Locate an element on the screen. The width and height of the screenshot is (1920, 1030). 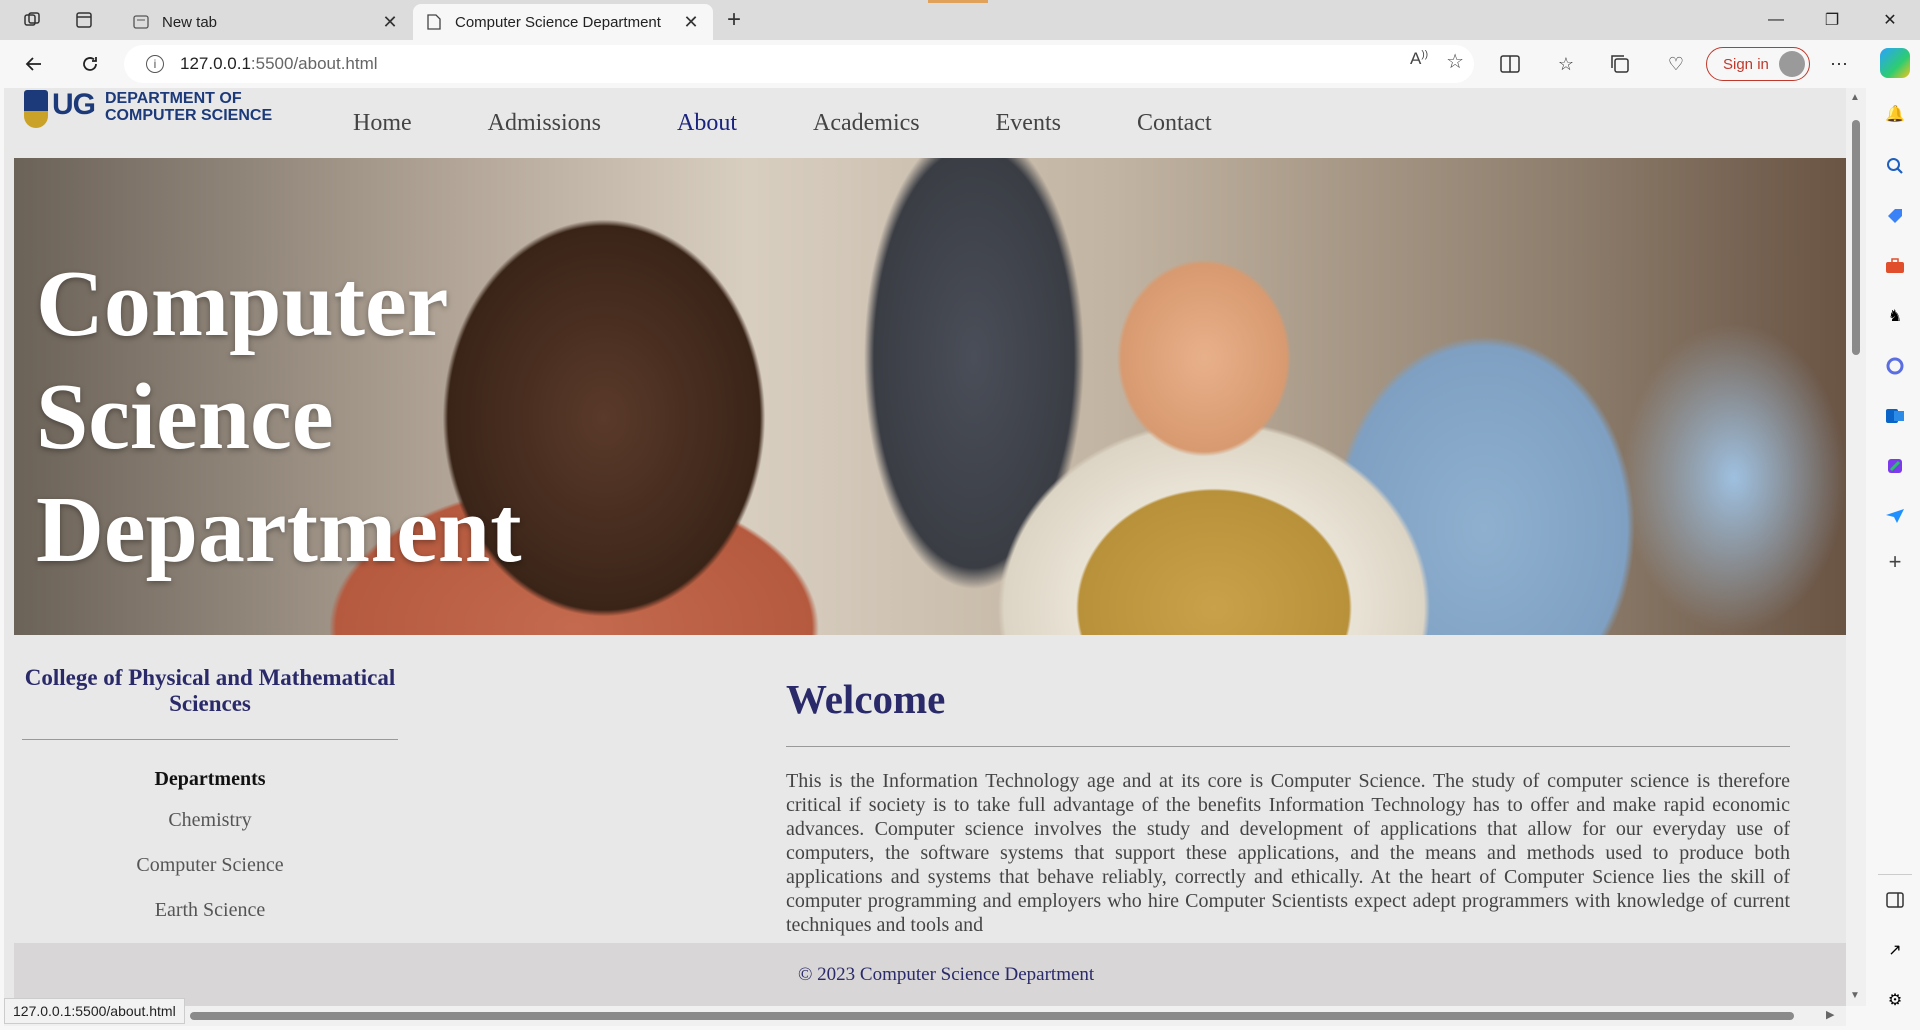
more-options-icon: ⋯ is located at coordinates (1839, 64).